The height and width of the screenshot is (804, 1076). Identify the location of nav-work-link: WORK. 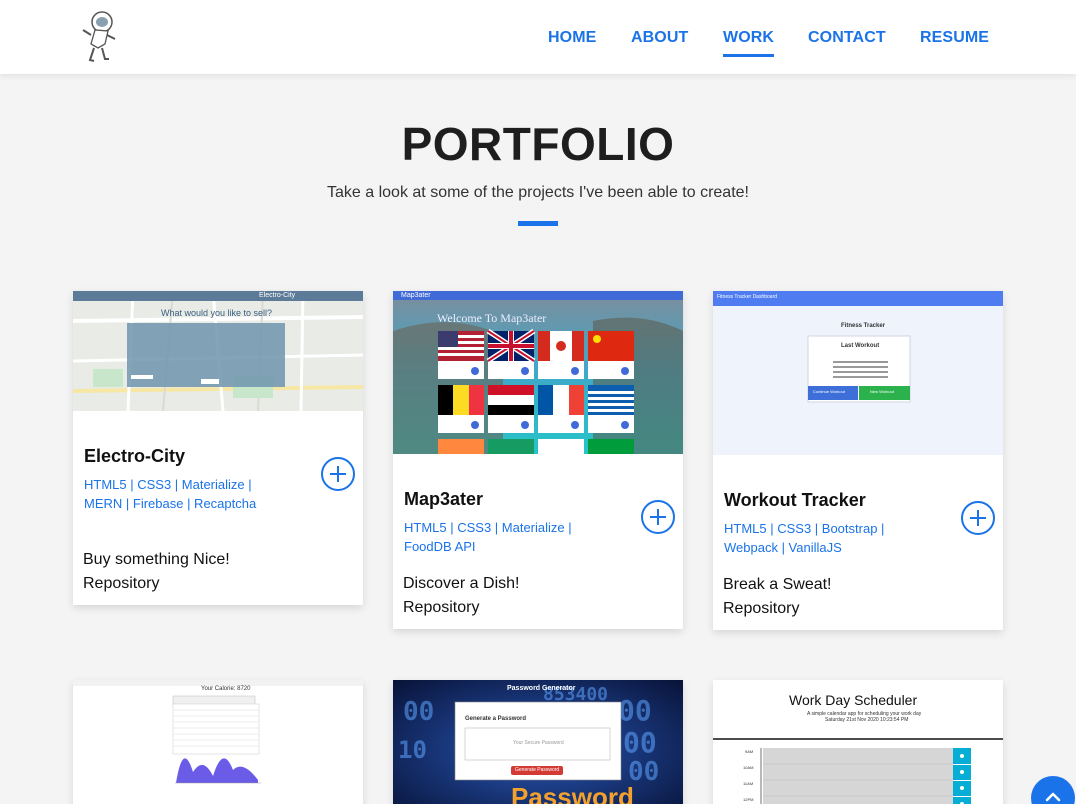
(749, 43).